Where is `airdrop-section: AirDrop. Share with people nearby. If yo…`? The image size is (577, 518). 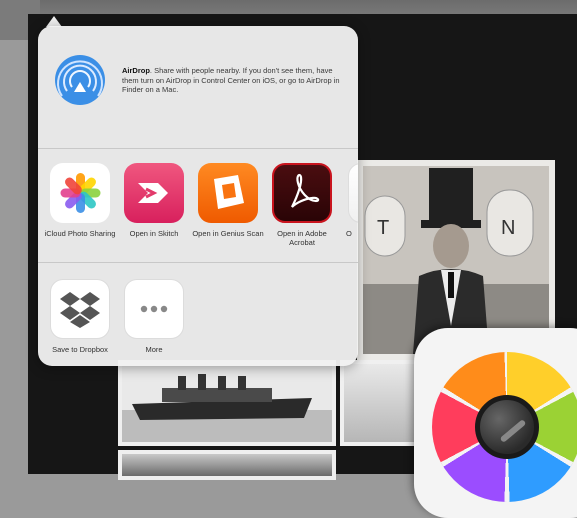 airdrop-section: AirDrop. Share with people nearby. If yo… is located at coordinates (198, 87).